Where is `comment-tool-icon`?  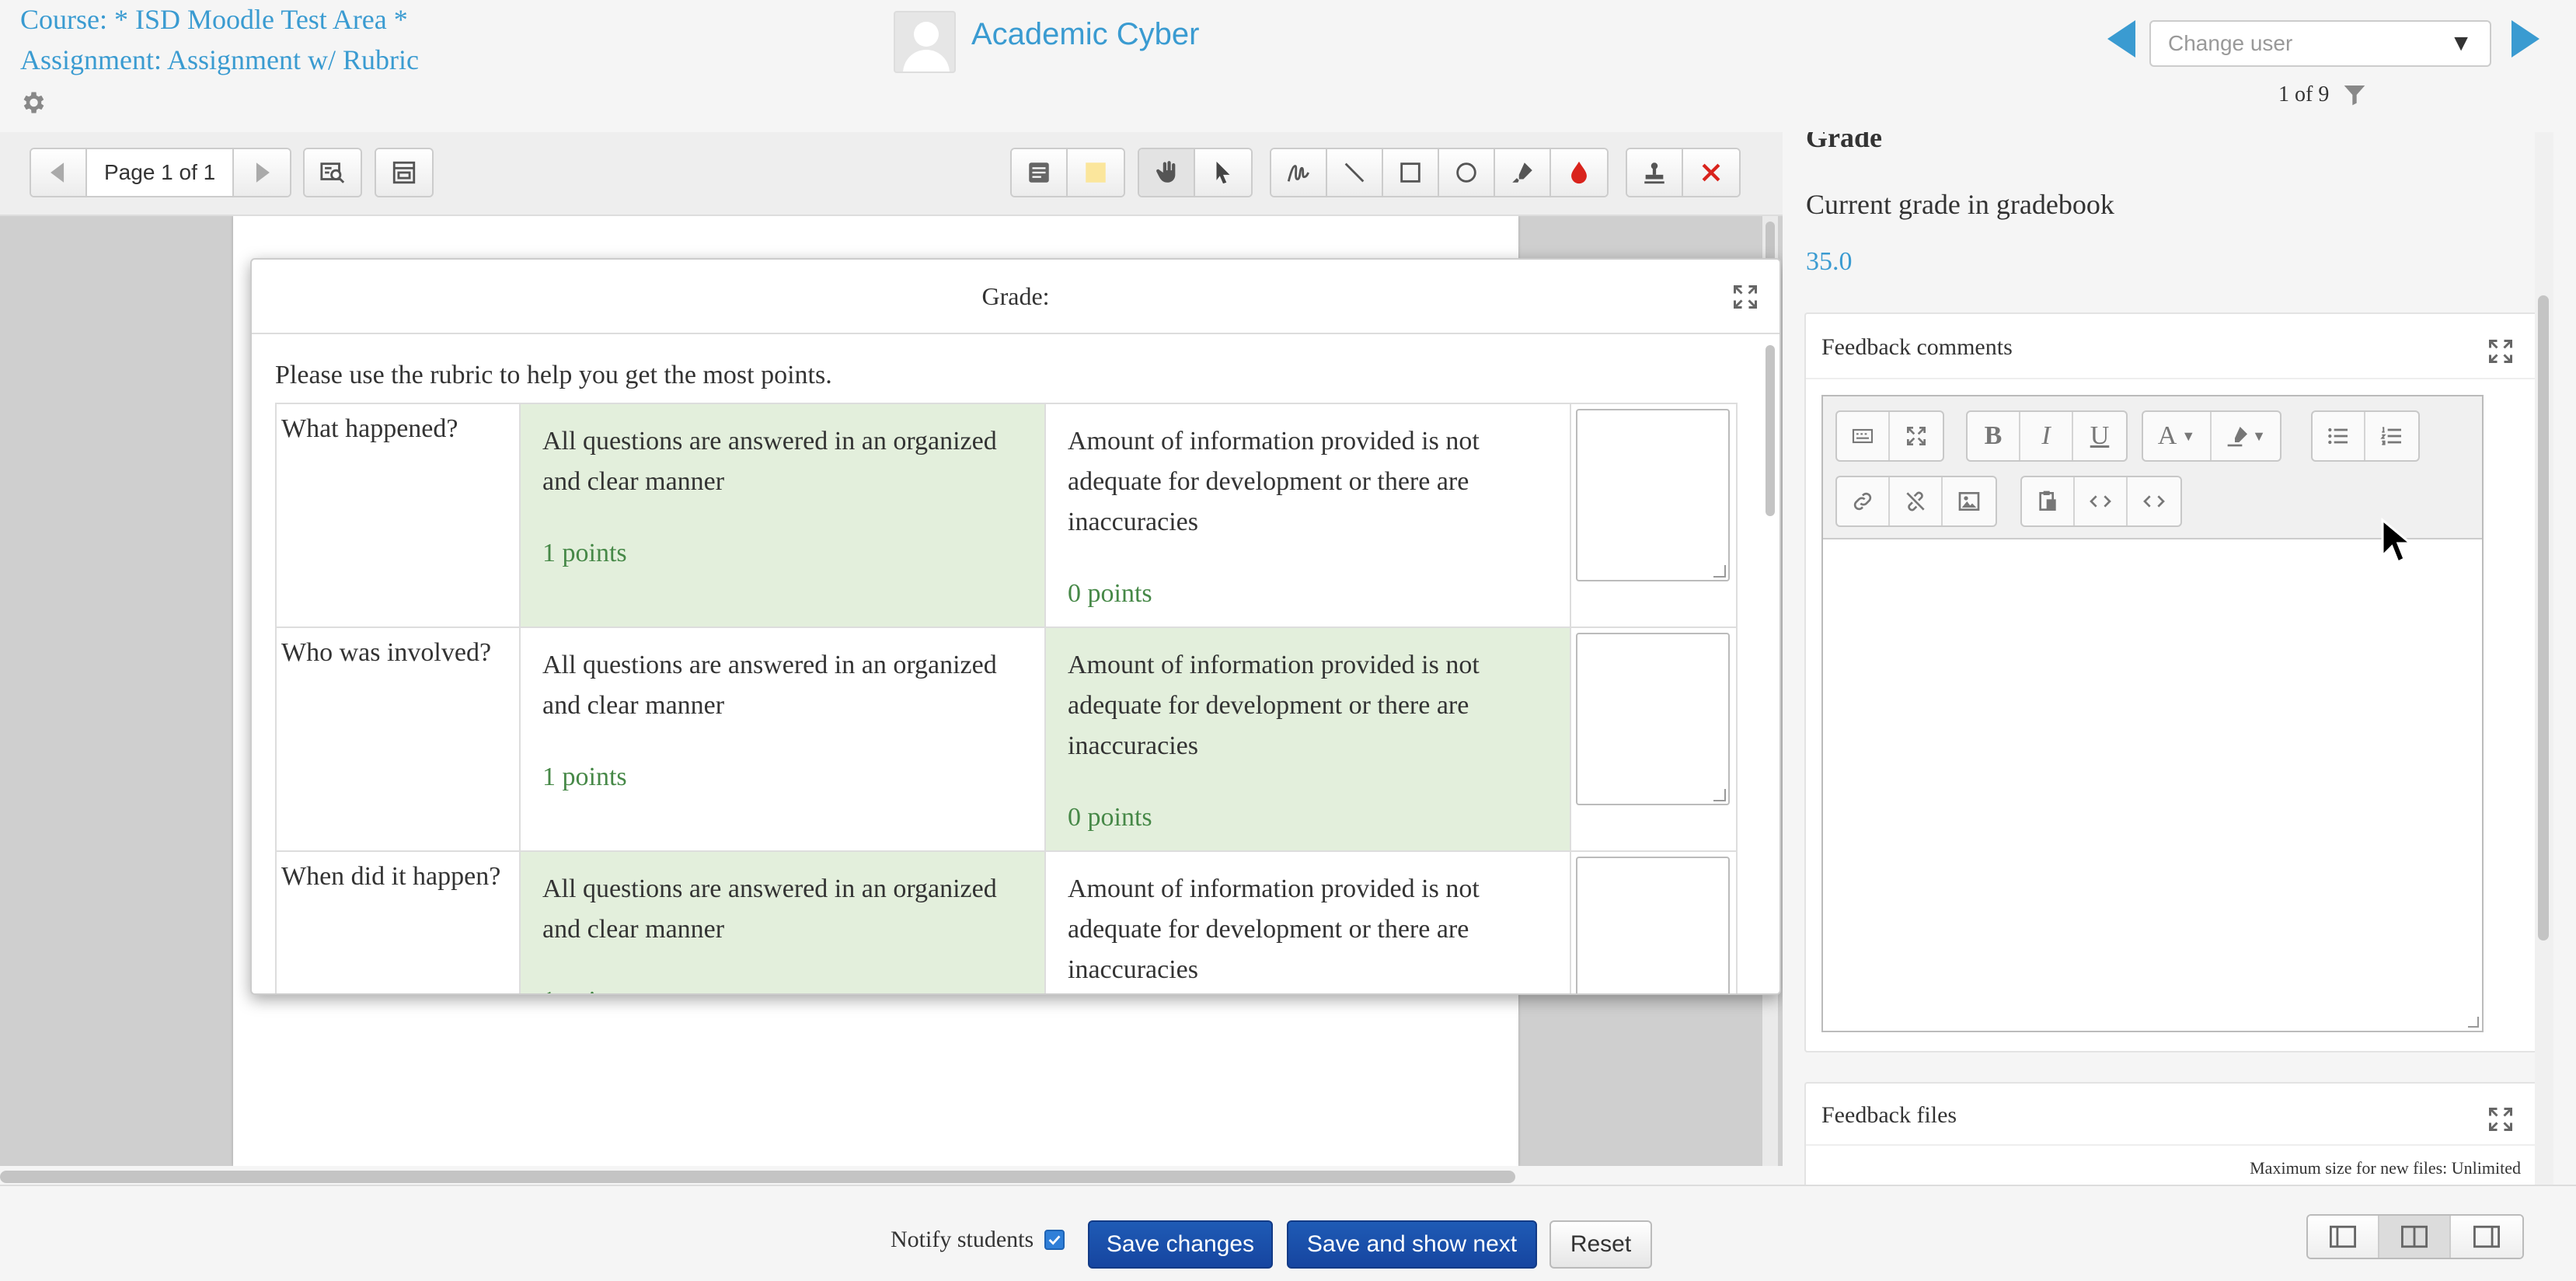
comment-tool-icon is located at coordinates (1040, 172).